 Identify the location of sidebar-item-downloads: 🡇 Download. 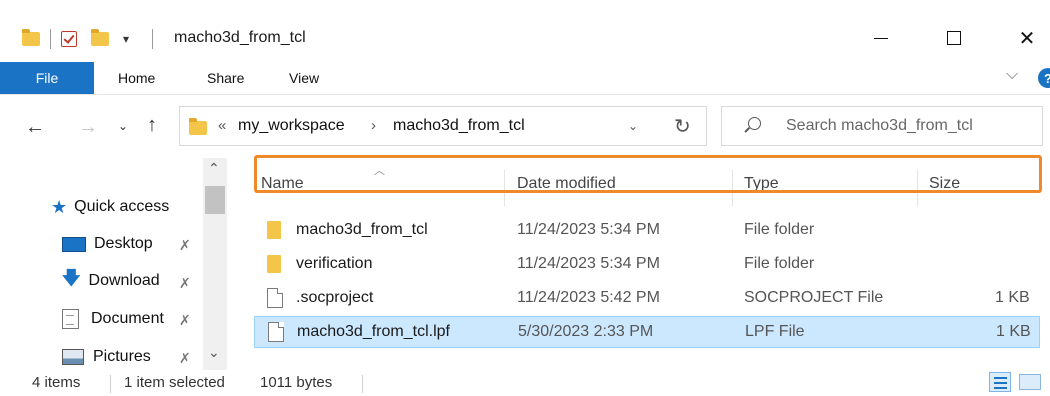
(111, 281).